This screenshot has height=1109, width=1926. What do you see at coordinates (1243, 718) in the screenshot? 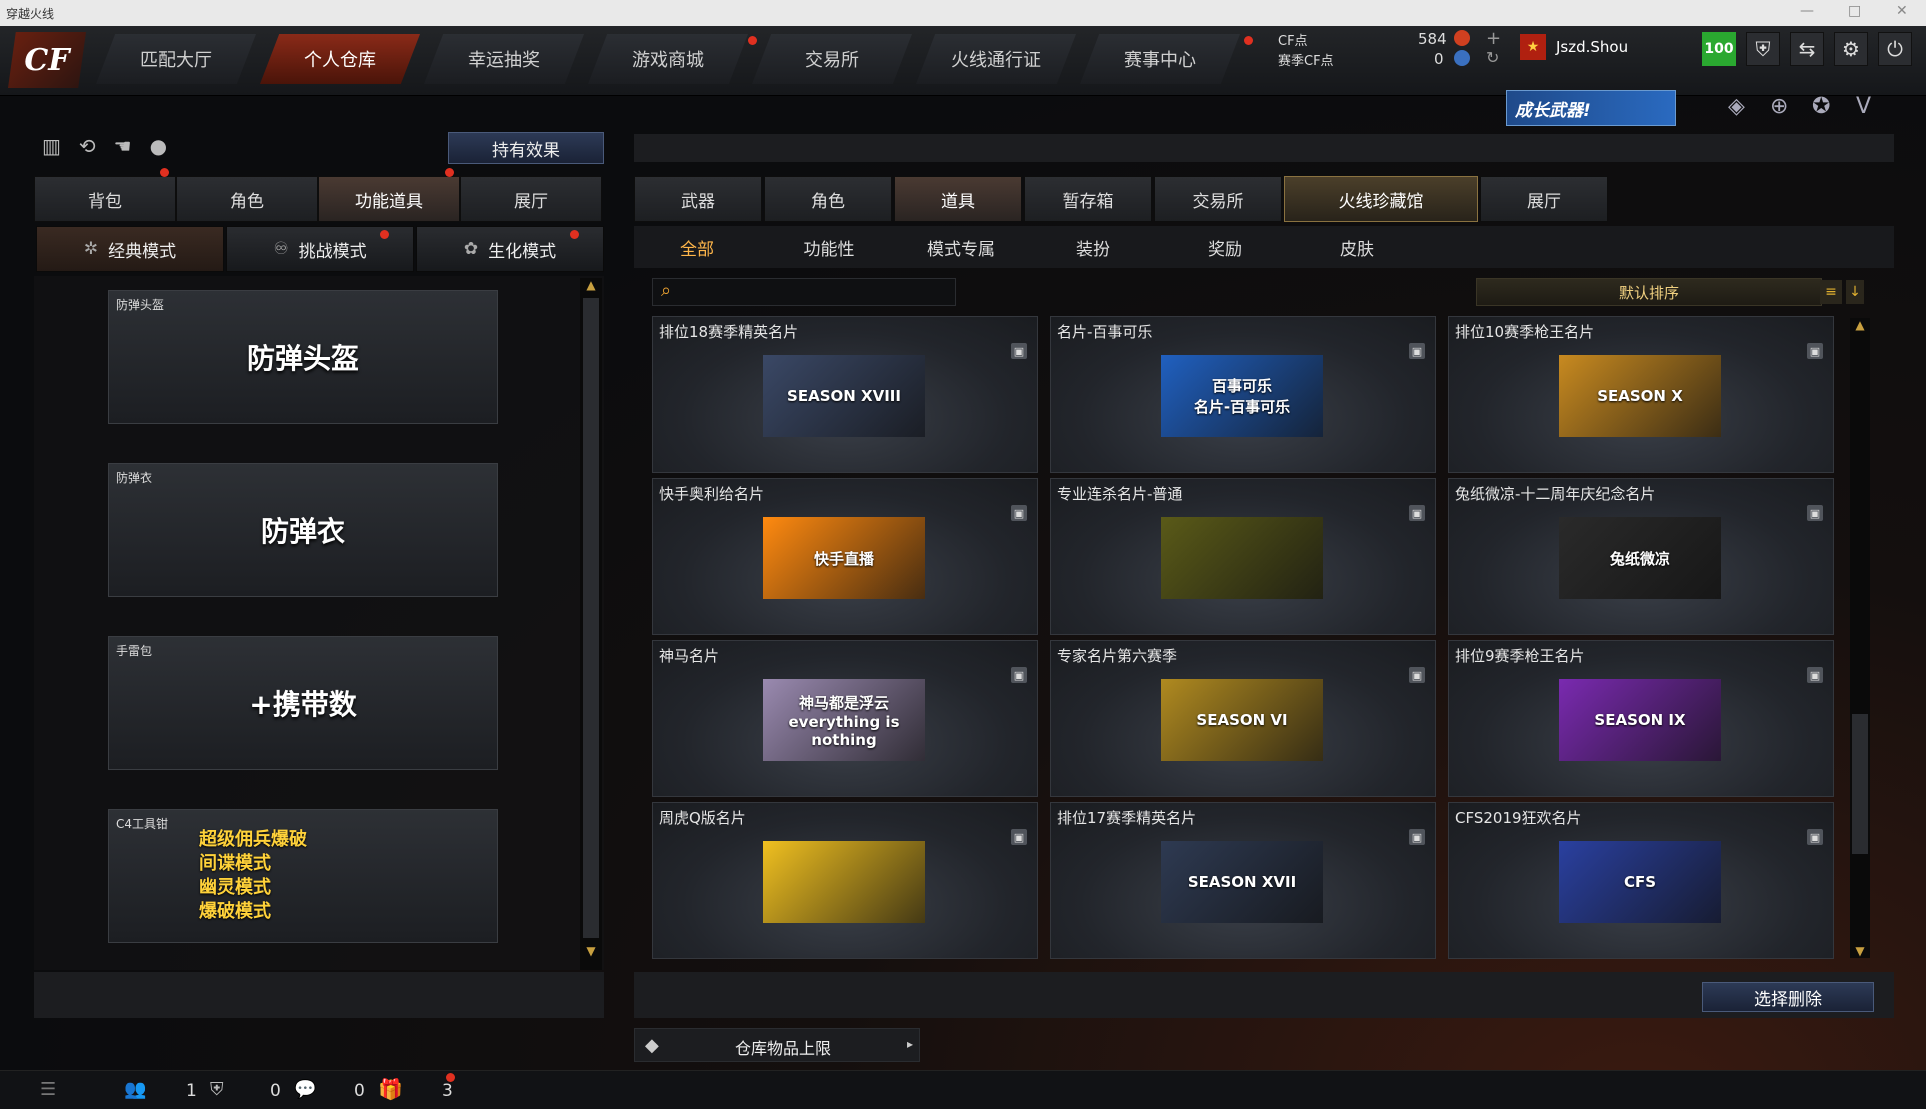
I see `collection-card: 专家名片第六赛季 ▣ SEASON VI` at bounding box center [1243, 718].